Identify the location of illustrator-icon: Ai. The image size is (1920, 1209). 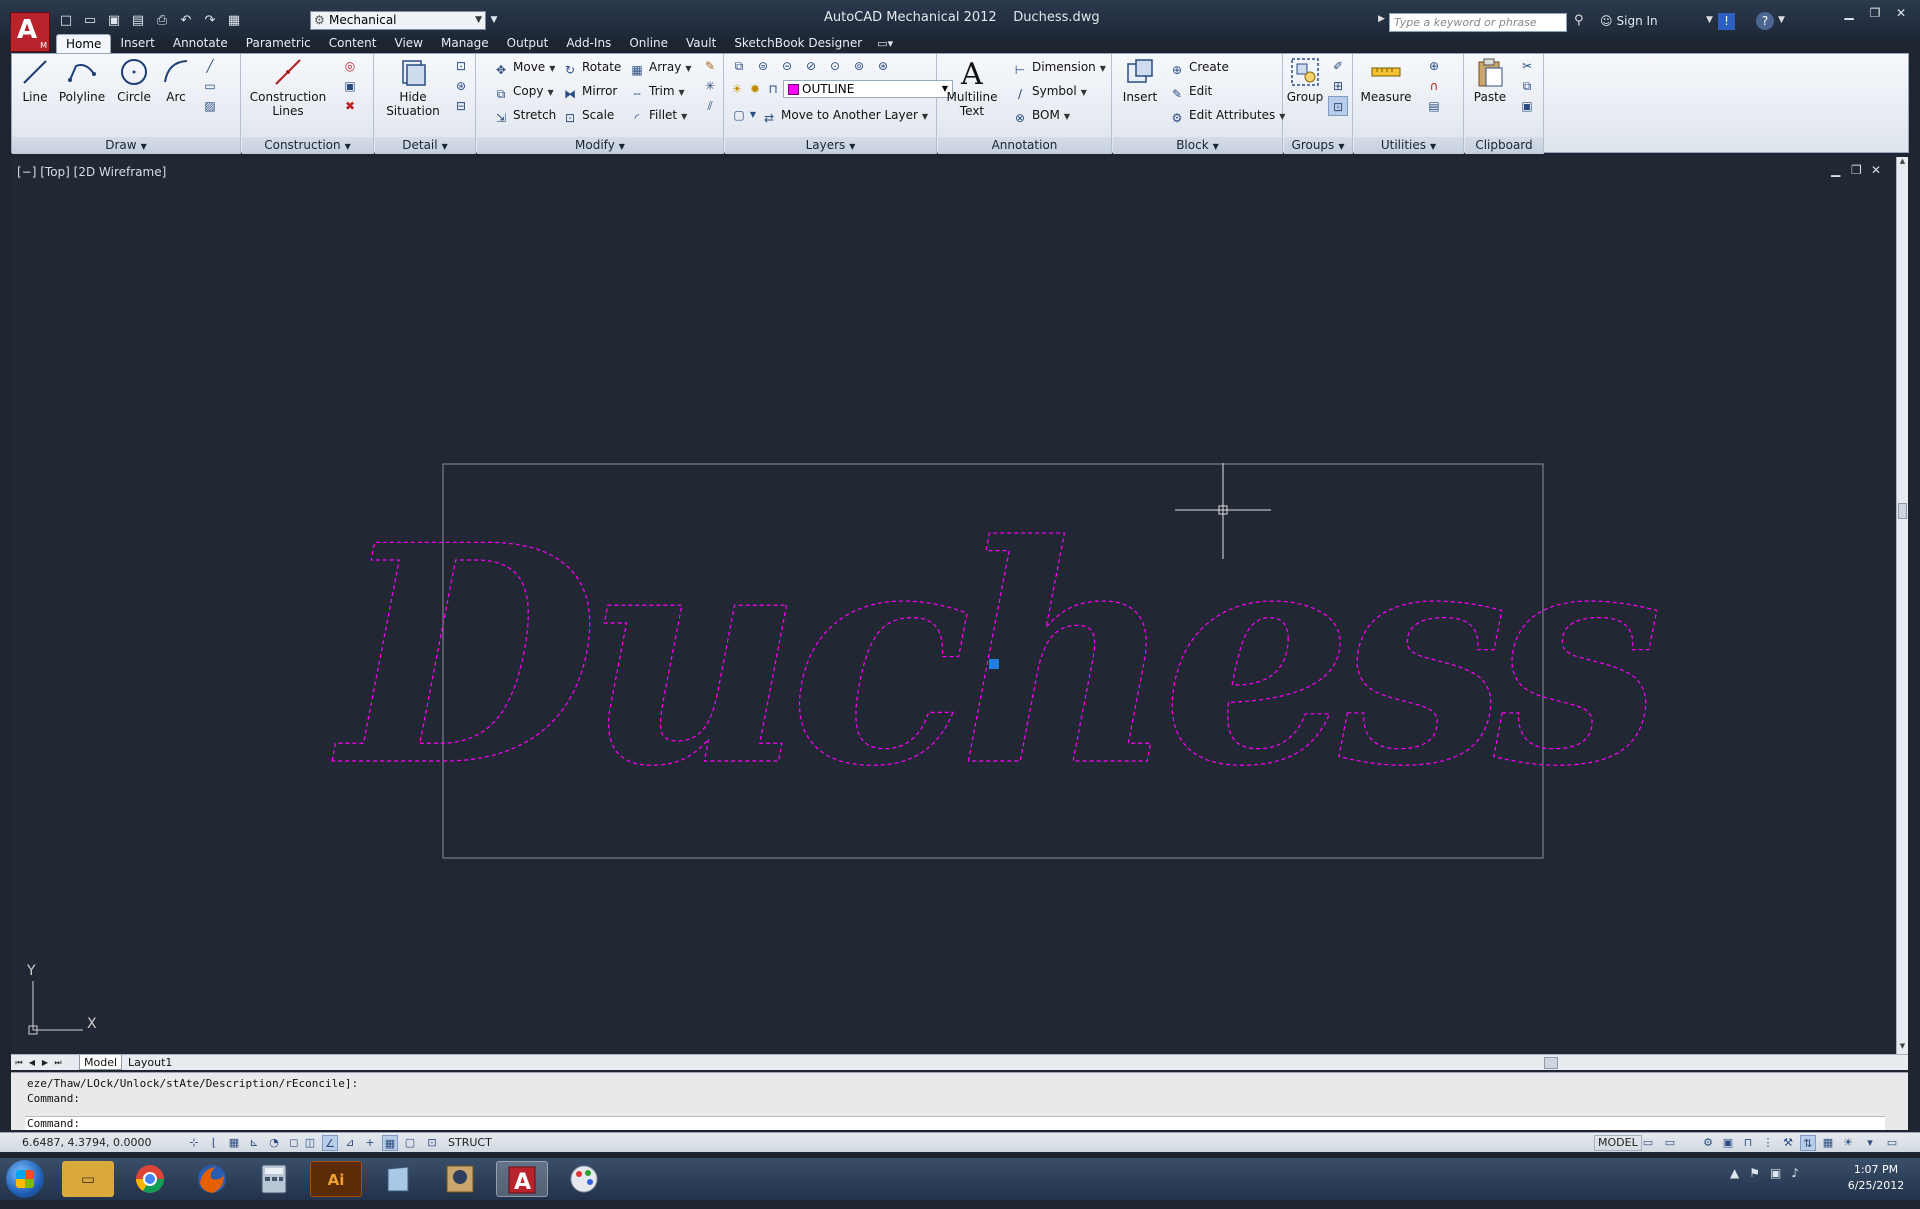
(336, 1179).